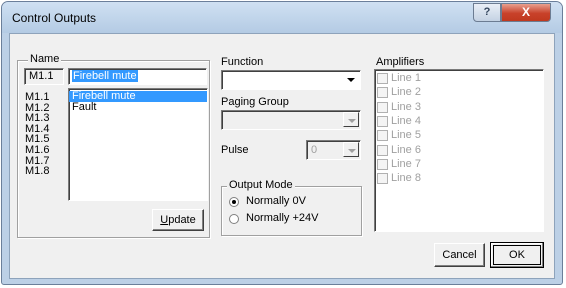 Image resolution: width=566 pixels, height=288 pixels. Describe the element at coordinates (291, 80) in the screenshot. I see `function-combo` at that location.